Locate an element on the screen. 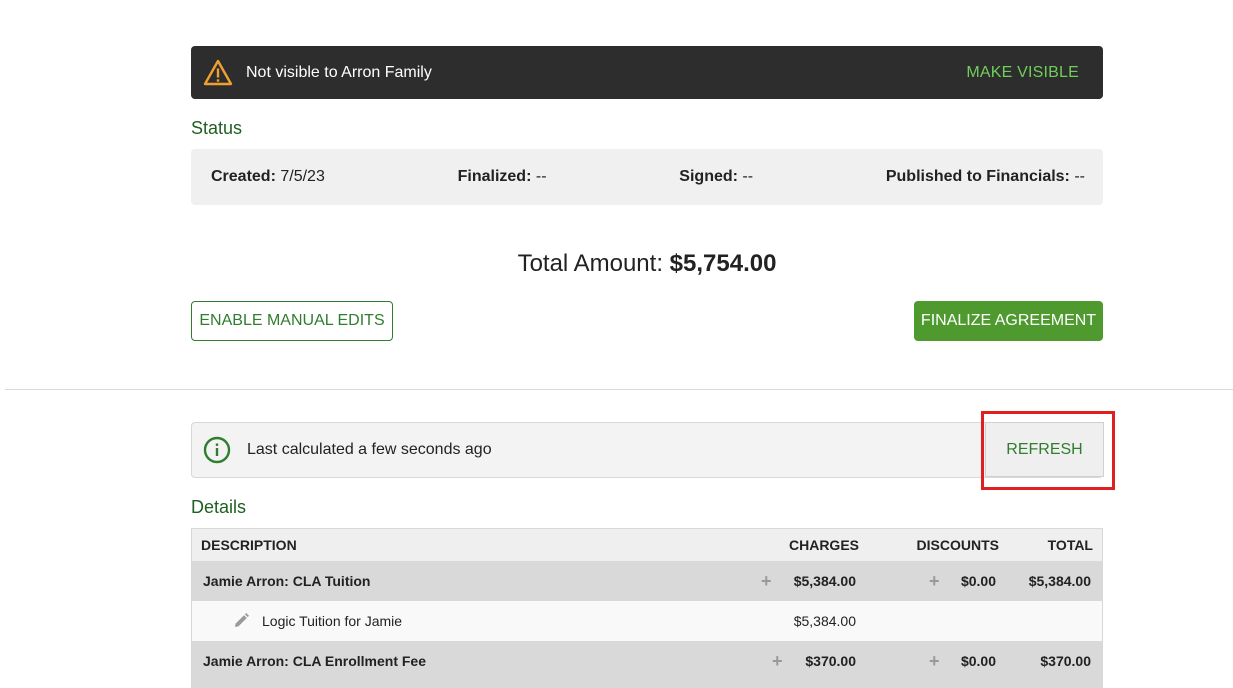 Image resolution: width=1233 pixels, height=688 pixels. info-icon is located at coordinates (217, 450).